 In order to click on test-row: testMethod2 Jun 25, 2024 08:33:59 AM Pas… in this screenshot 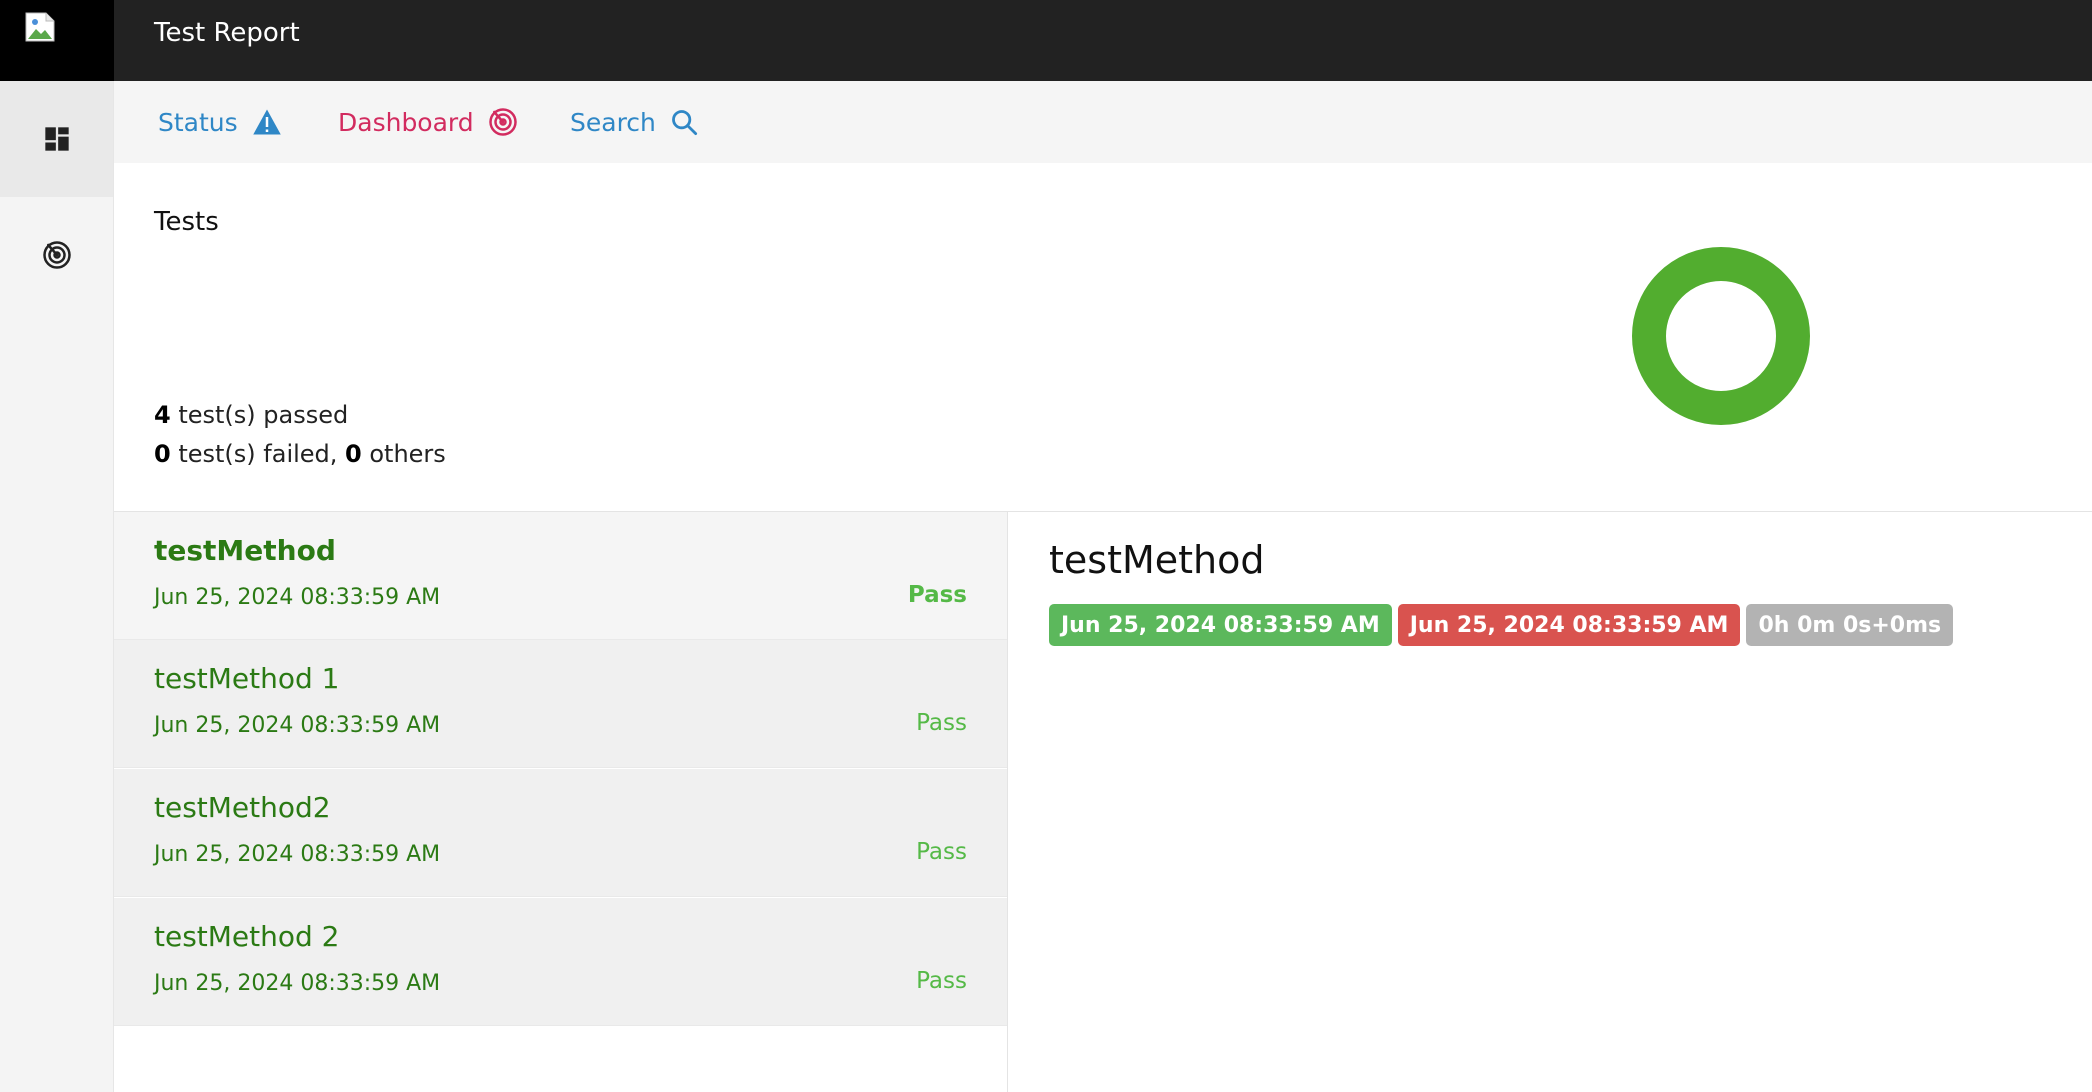, I will do `click(560, 833)`.